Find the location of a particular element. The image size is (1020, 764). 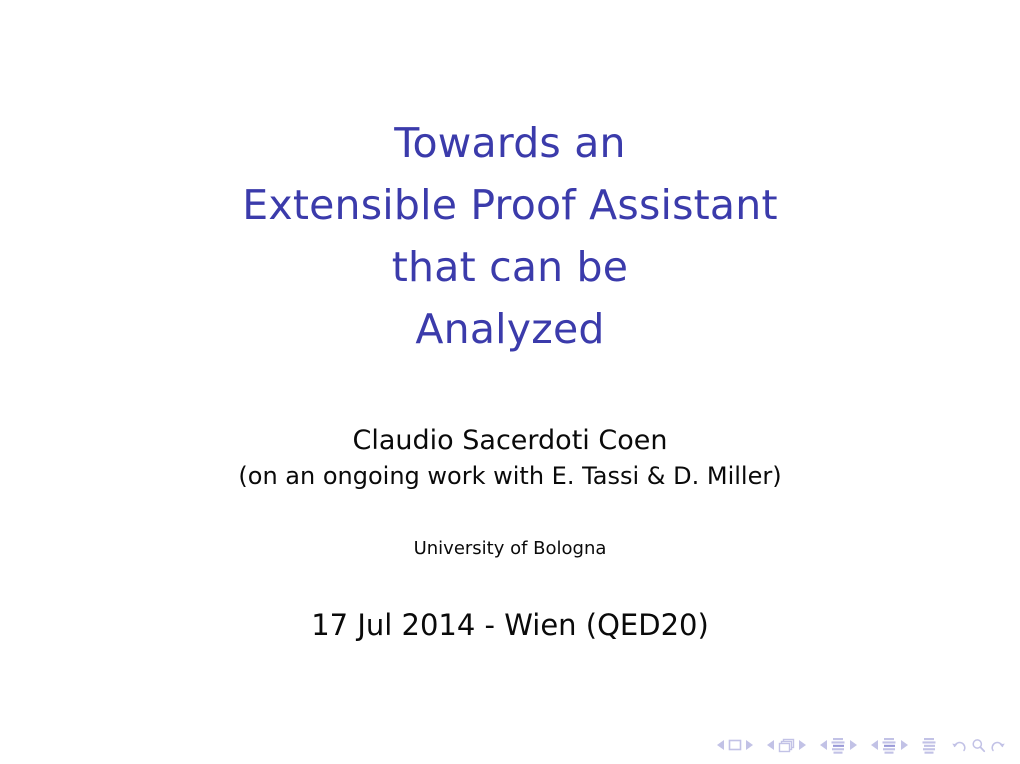

document-icon is located at coordinates (929, 745).